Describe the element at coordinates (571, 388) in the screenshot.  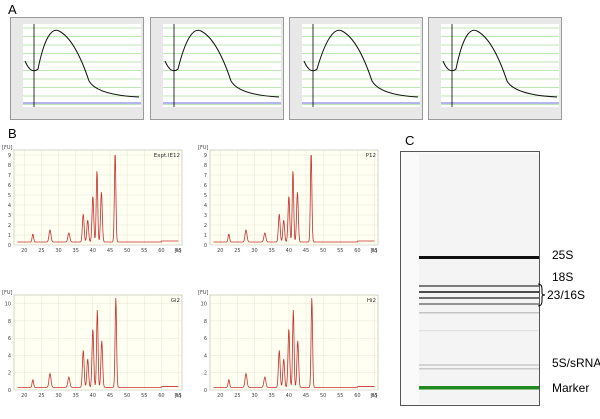
I see `band-label-marker: Marker` at that location.